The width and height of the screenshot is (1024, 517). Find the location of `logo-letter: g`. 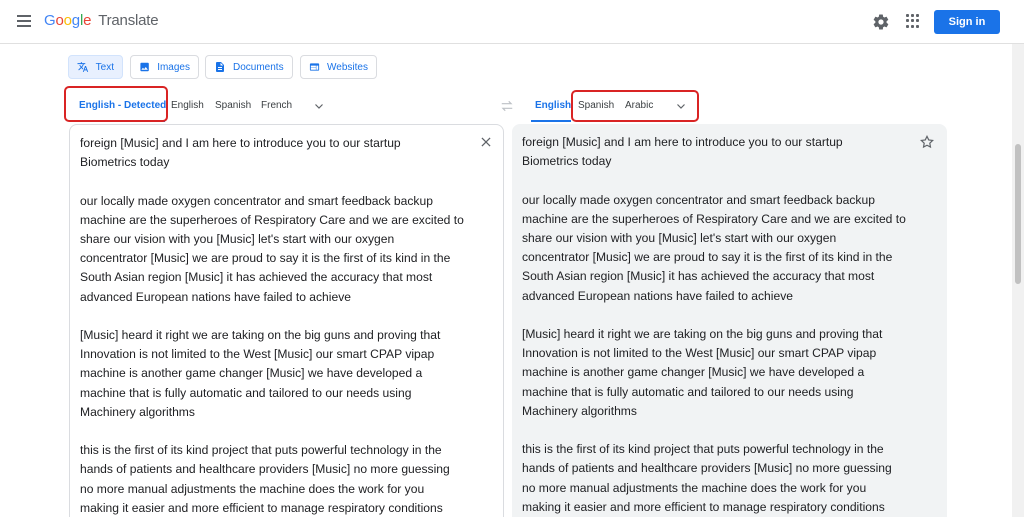

logo-letter: g is located at coordinates (75, 20).